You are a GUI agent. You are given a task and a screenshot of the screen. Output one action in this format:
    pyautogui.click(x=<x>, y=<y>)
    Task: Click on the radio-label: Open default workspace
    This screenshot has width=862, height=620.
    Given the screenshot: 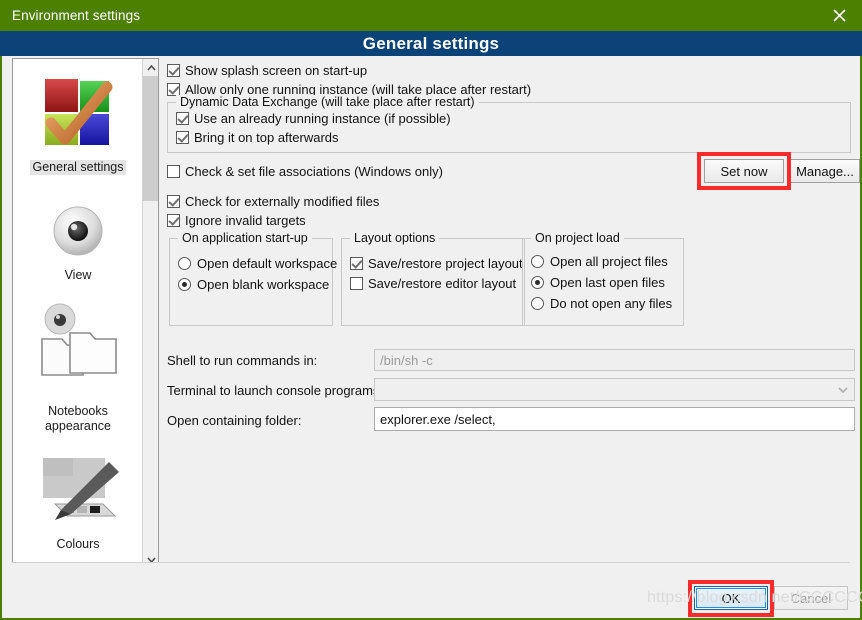 What is the action you would take?
    pyautogui.click(x=267, y=263)
    